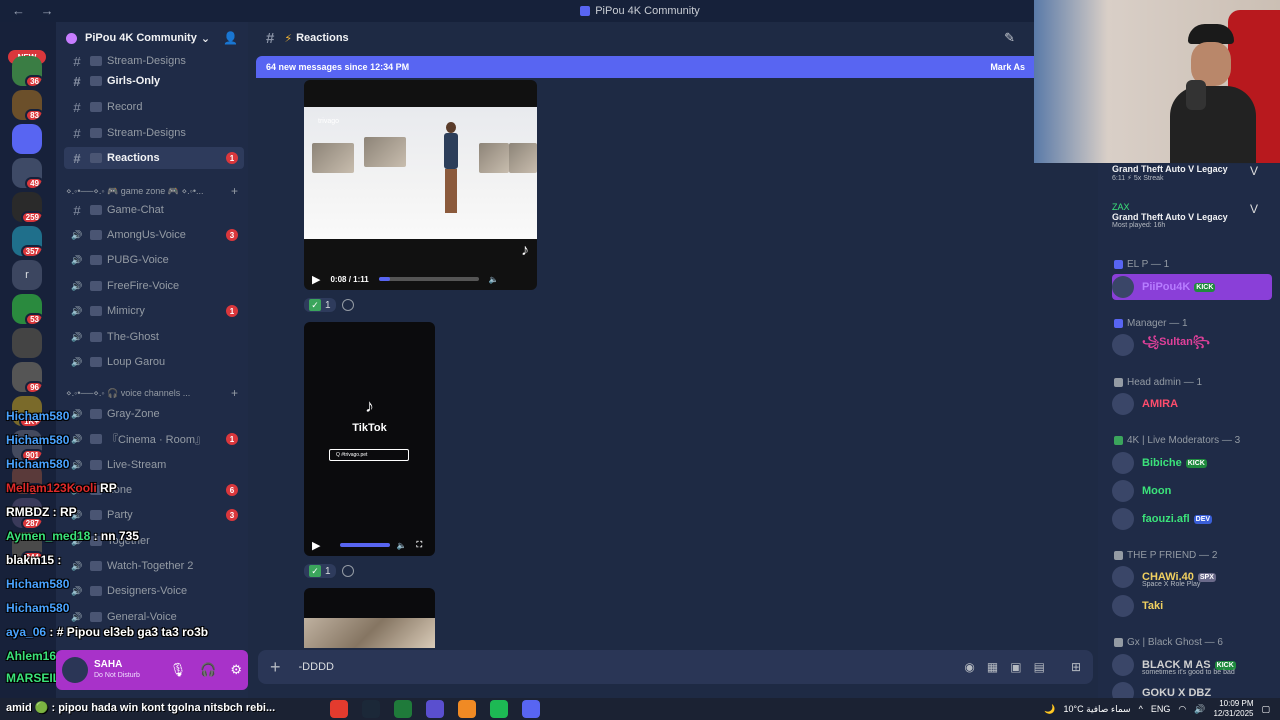 The height and width of the screenshot is (720, 1280). Describe the element at coordinates (27, 275) in the screenshot. I see `server-icon: r` at that location.